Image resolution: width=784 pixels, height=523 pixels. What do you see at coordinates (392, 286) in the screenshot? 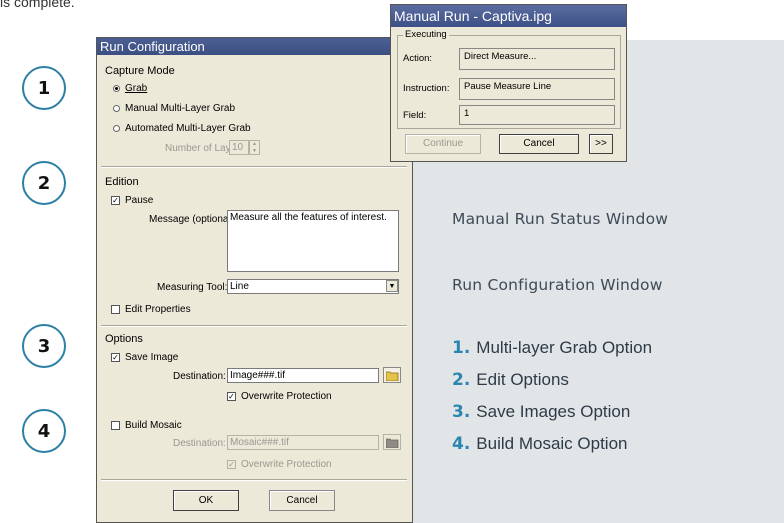
I see `dropdown-arrow-icon: ▼` at bounding box center [392, 286].